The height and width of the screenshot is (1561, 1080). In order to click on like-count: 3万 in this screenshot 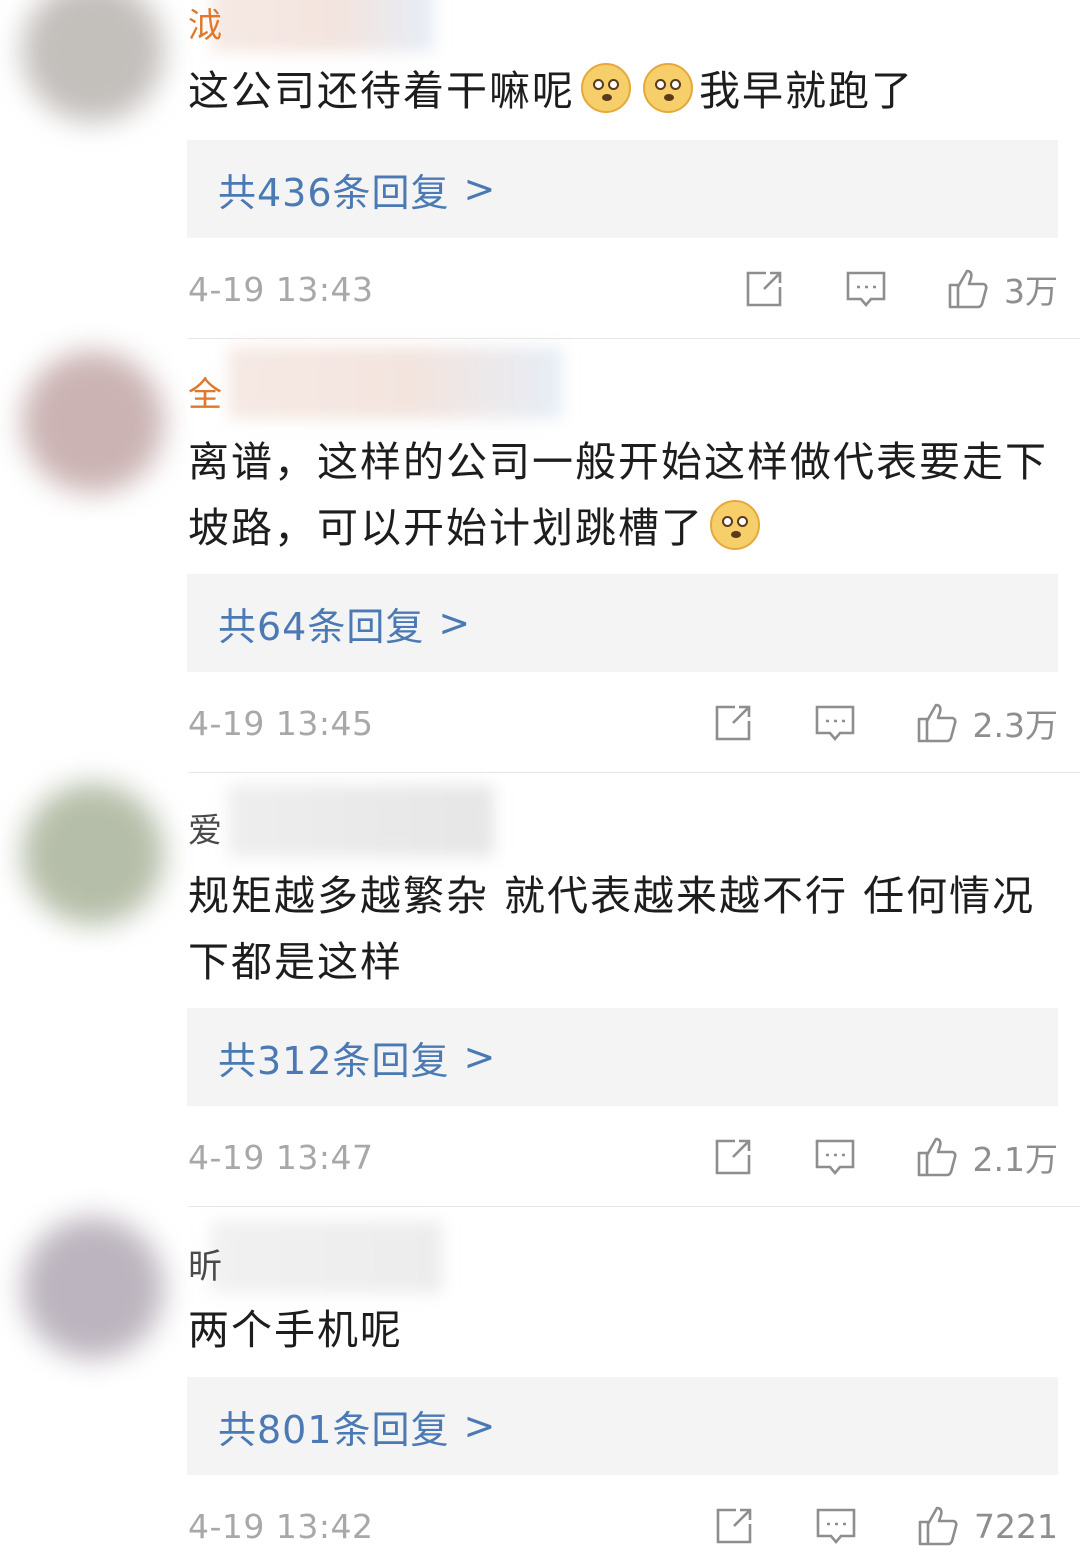, I will do `click(1031, 291)`.